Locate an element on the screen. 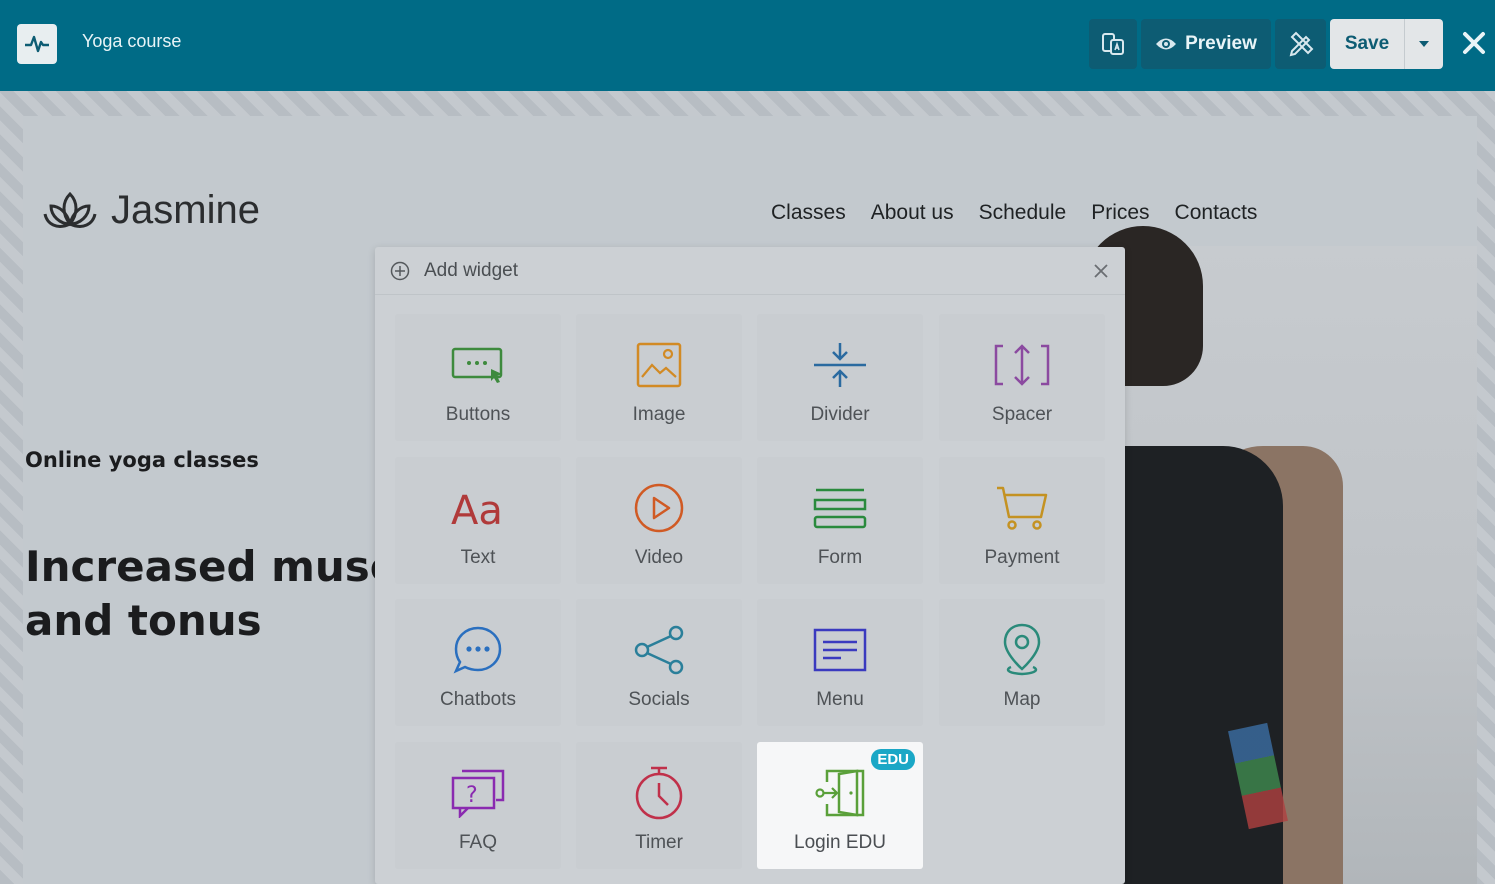 Image resolution: width=1495 pixels, height=884 pixels. widget-video: Video is located at coordinates (659, 520).